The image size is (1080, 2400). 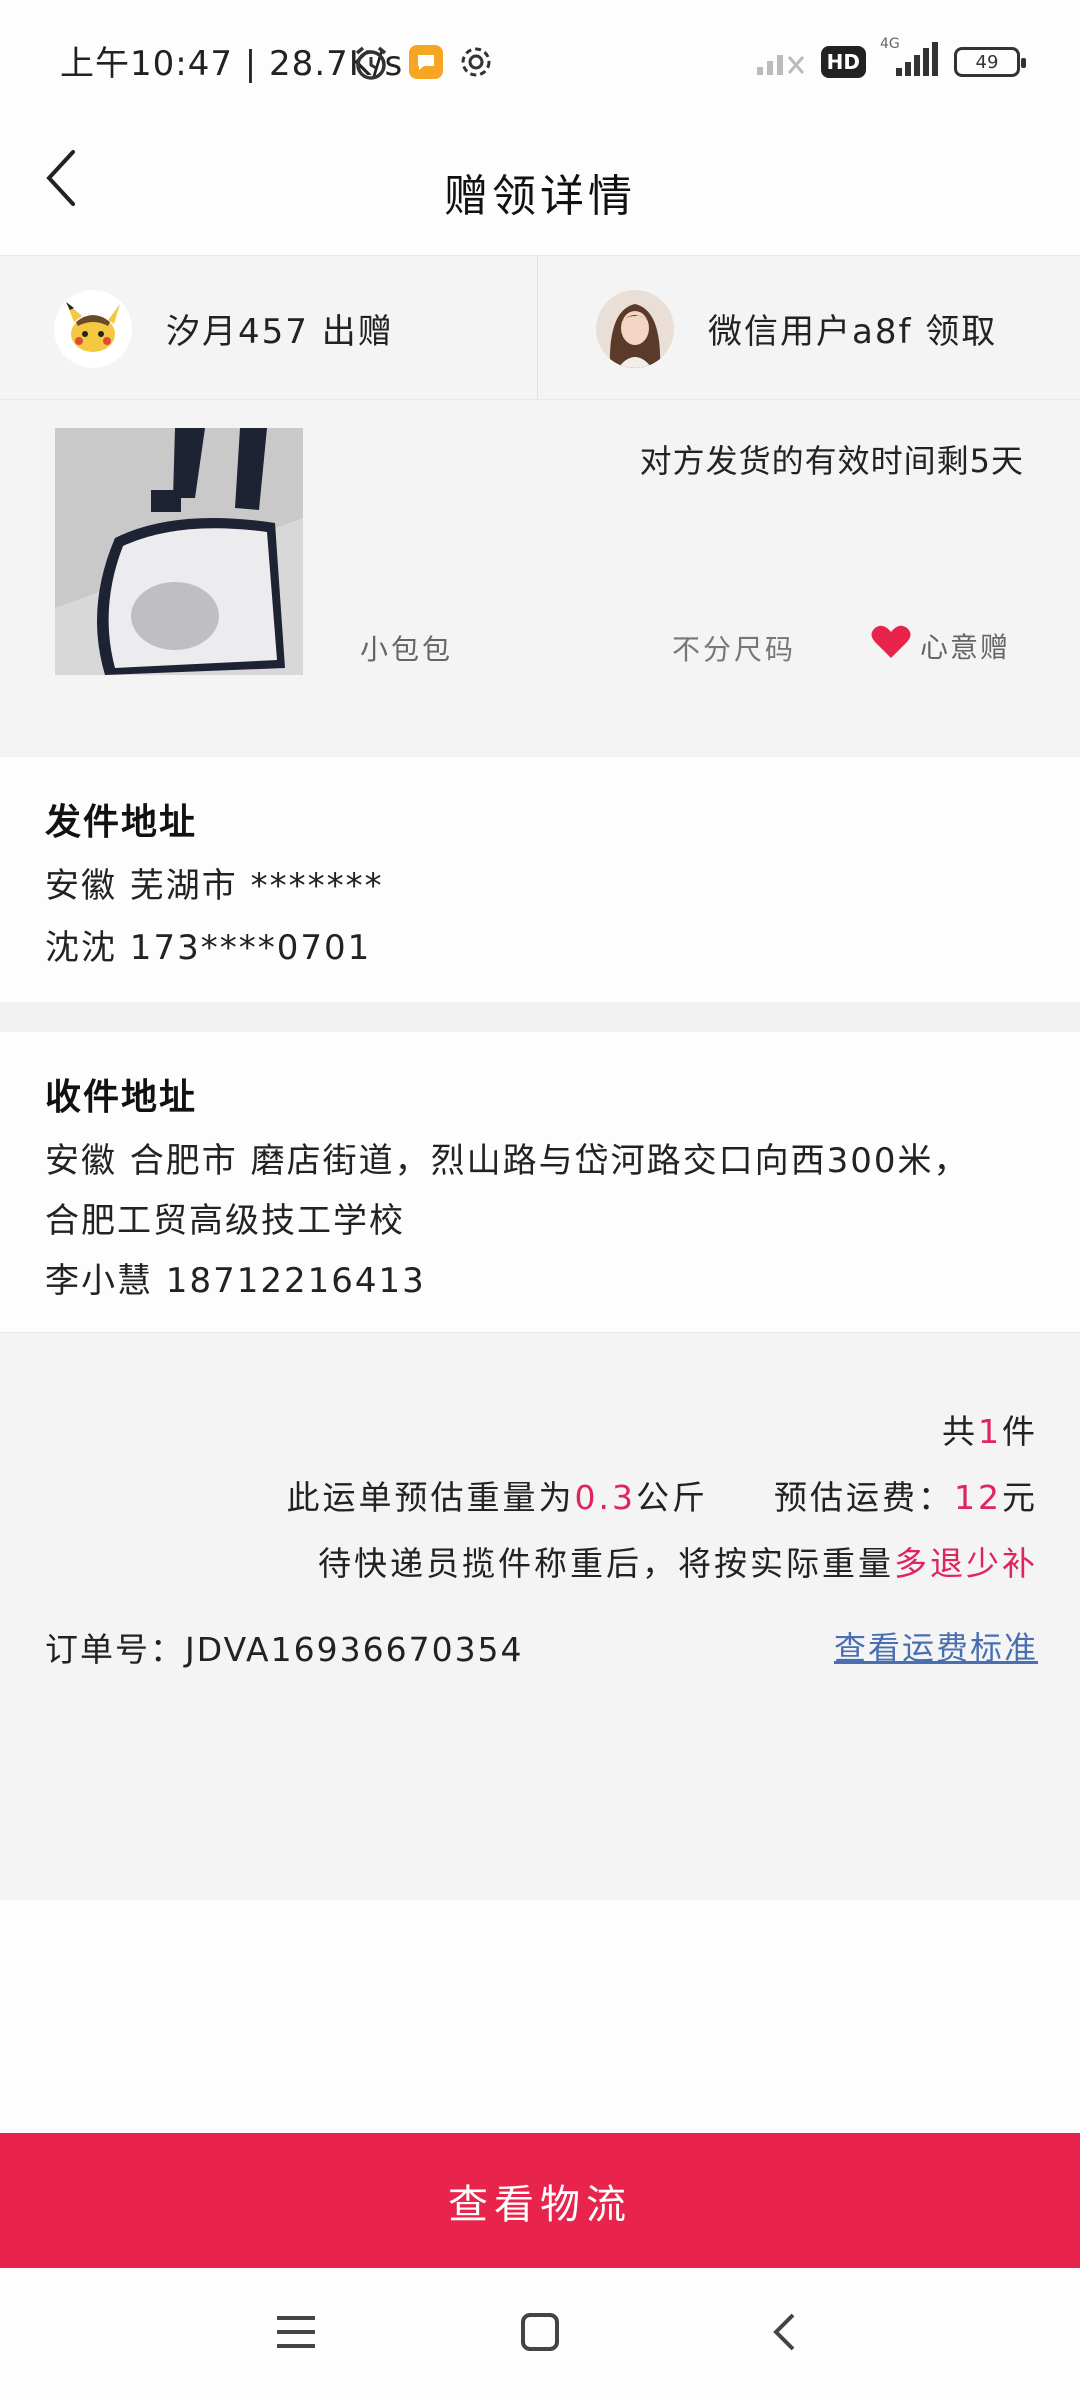 I want to click on alarm-icon, so click(x=371, y=63).